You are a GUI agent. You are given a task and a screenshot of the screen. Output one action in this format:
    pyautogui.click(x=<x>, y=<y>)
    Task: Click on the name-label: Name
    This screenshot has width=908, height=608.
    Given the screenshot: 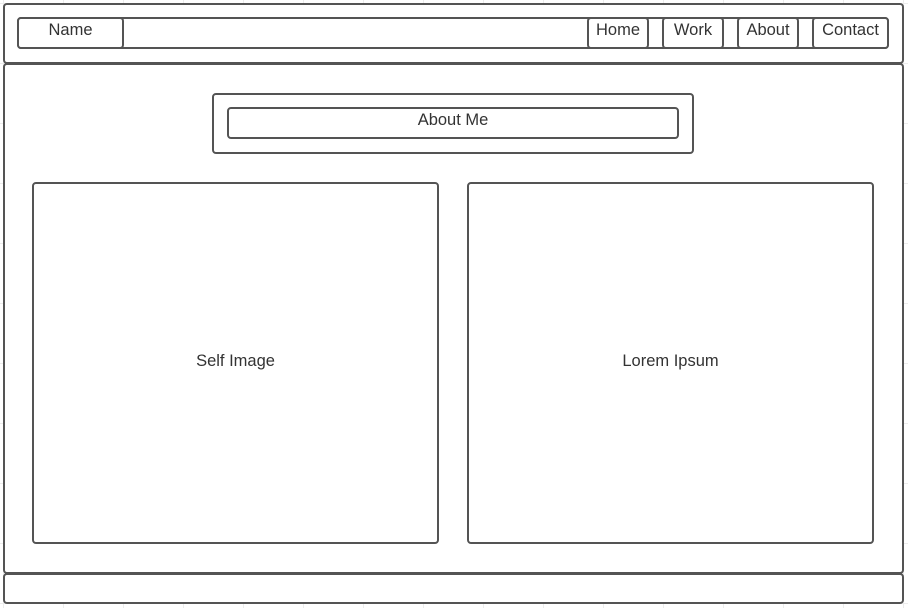 What is the action you would take?
    pyautogui.click(x=70, y=30)
    